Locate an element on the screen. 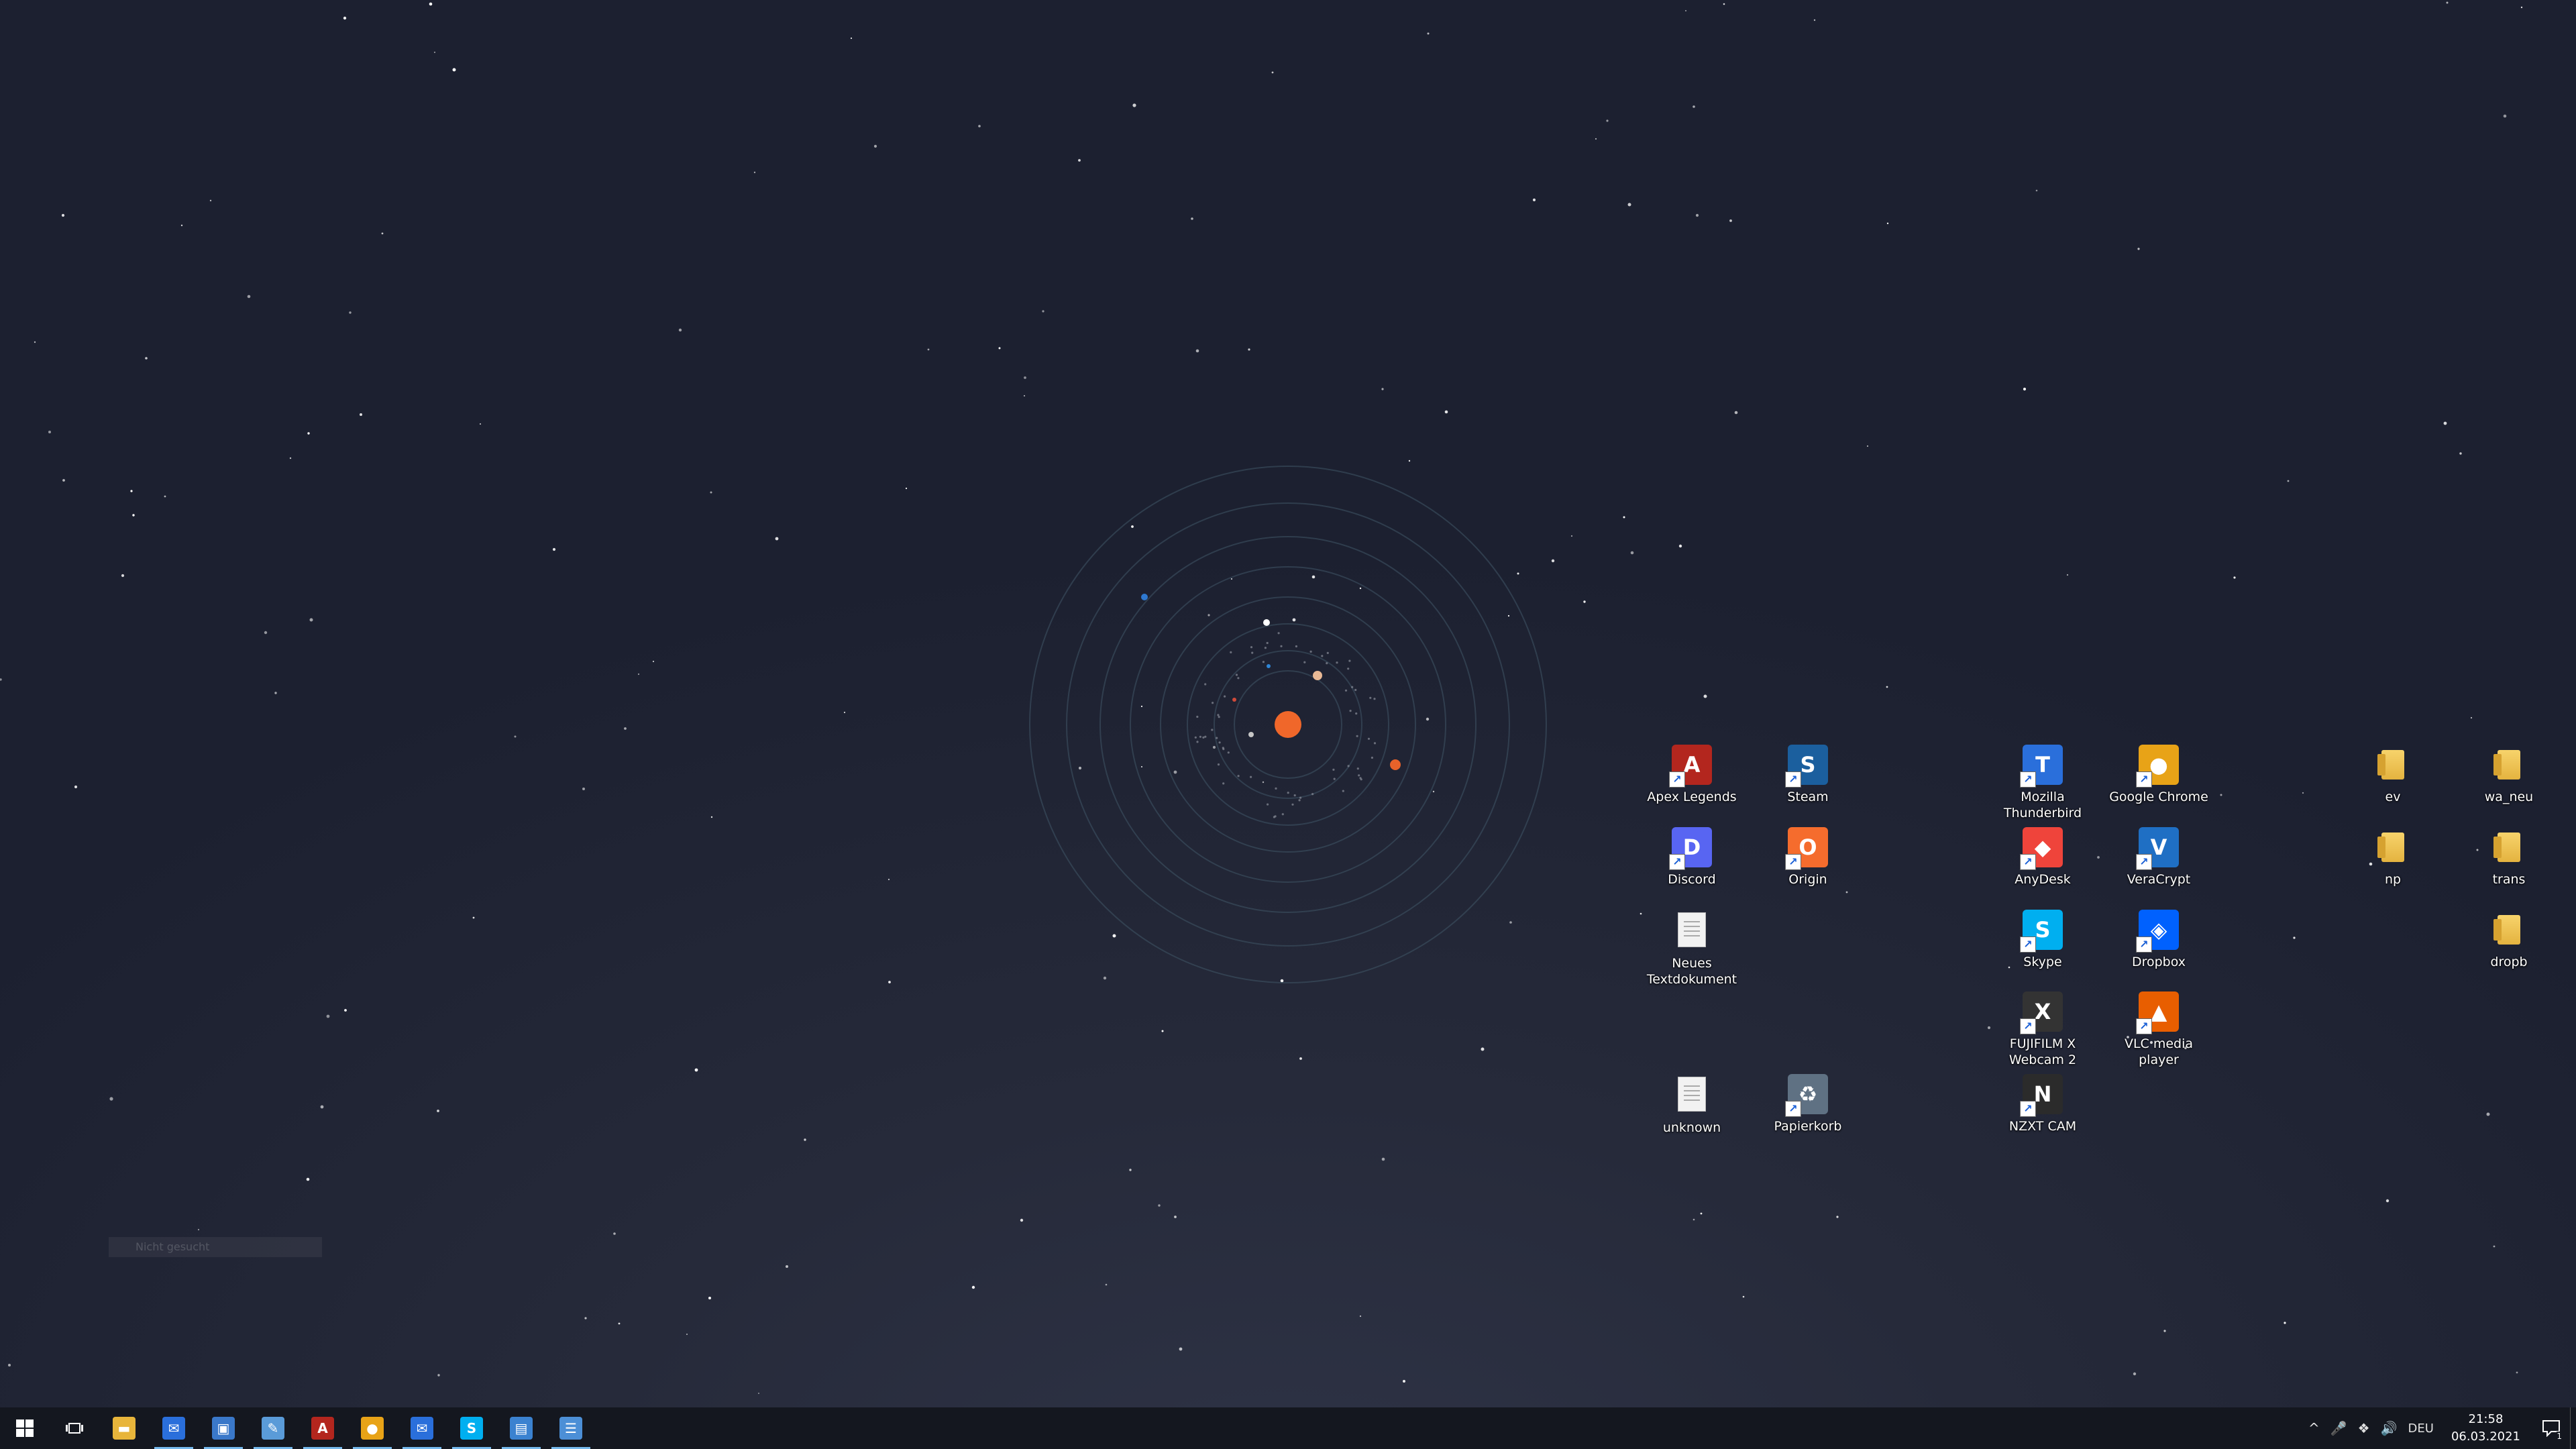 The height and width of the screenshot is (1449, 2576). start-button is located at coordinates (25, 1428).